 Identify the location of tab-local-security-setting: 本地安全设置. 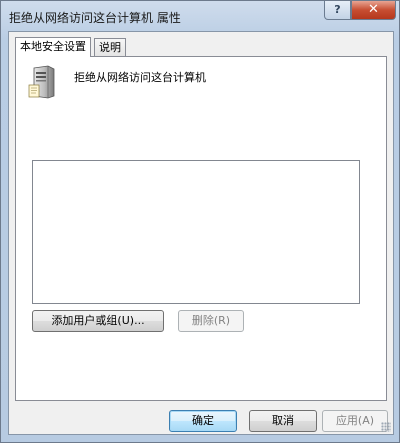
(53, 47).